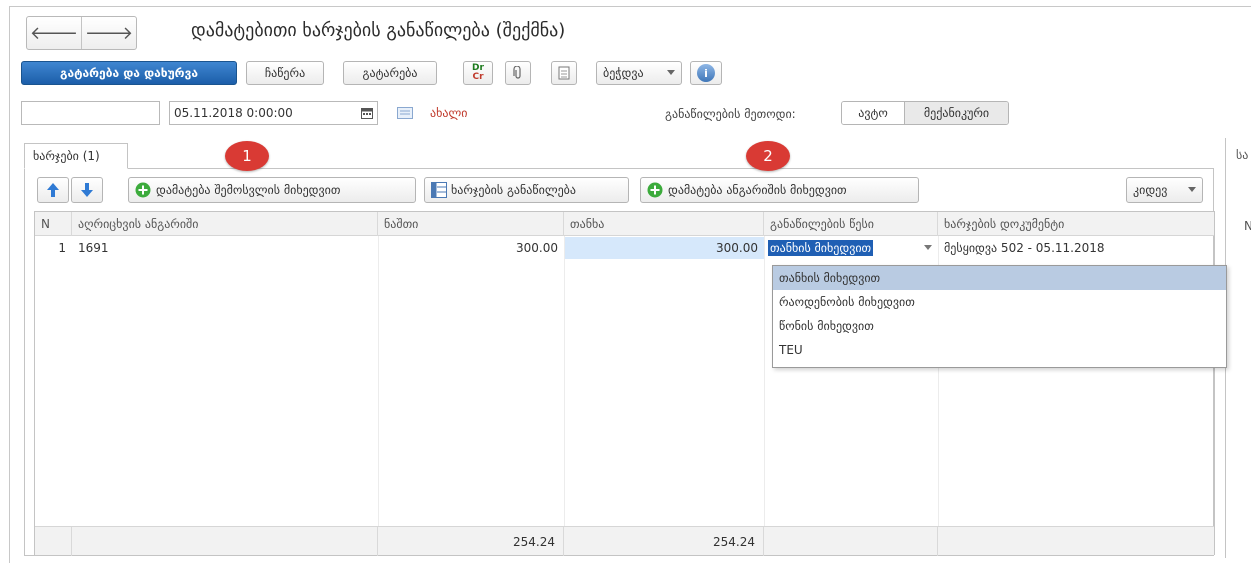 The width and height of the screenshot is (1251, 563). What do you see at coordinates (76, 156) in the screenshot?
I see `tab-costs: ხარჯები (1)` at bounding box center [76, 156].